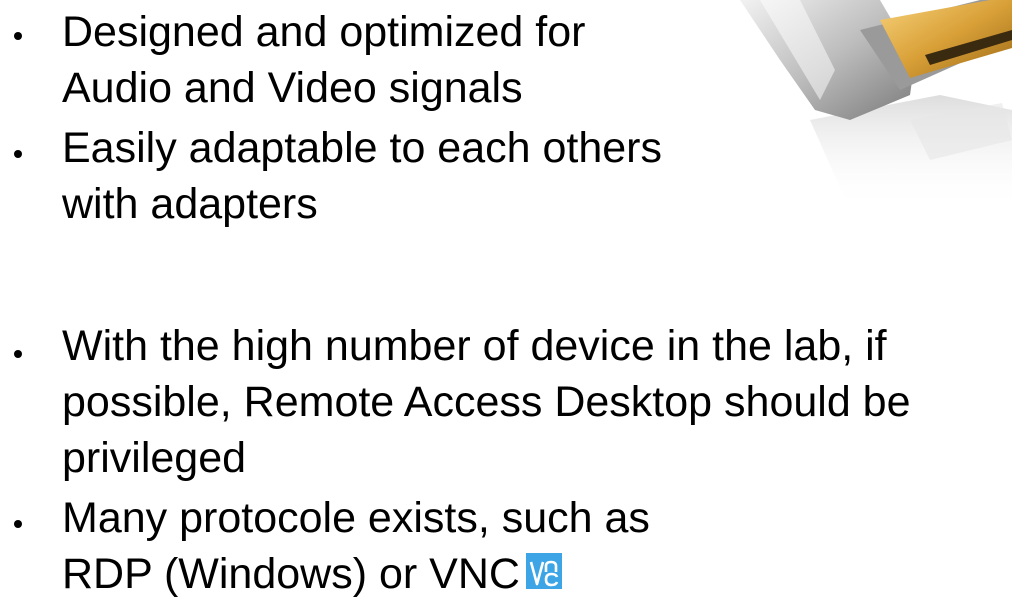 Image resolution: width=1012 pixels, height=604 pixels. I want to click on vnc-logo-icon, so click(543, 571).